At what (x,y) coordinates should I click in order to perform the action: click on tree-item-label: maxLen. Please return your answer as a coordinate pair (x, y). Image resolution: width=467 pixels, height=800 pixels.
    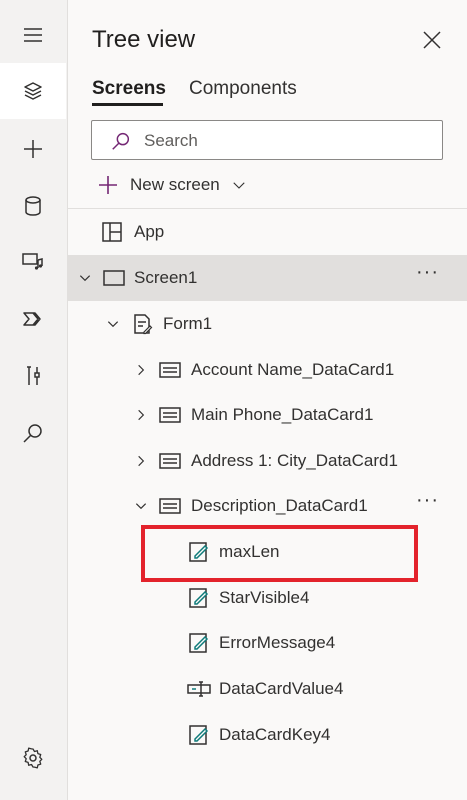
    Looking at the image, I should click on (249, 551).